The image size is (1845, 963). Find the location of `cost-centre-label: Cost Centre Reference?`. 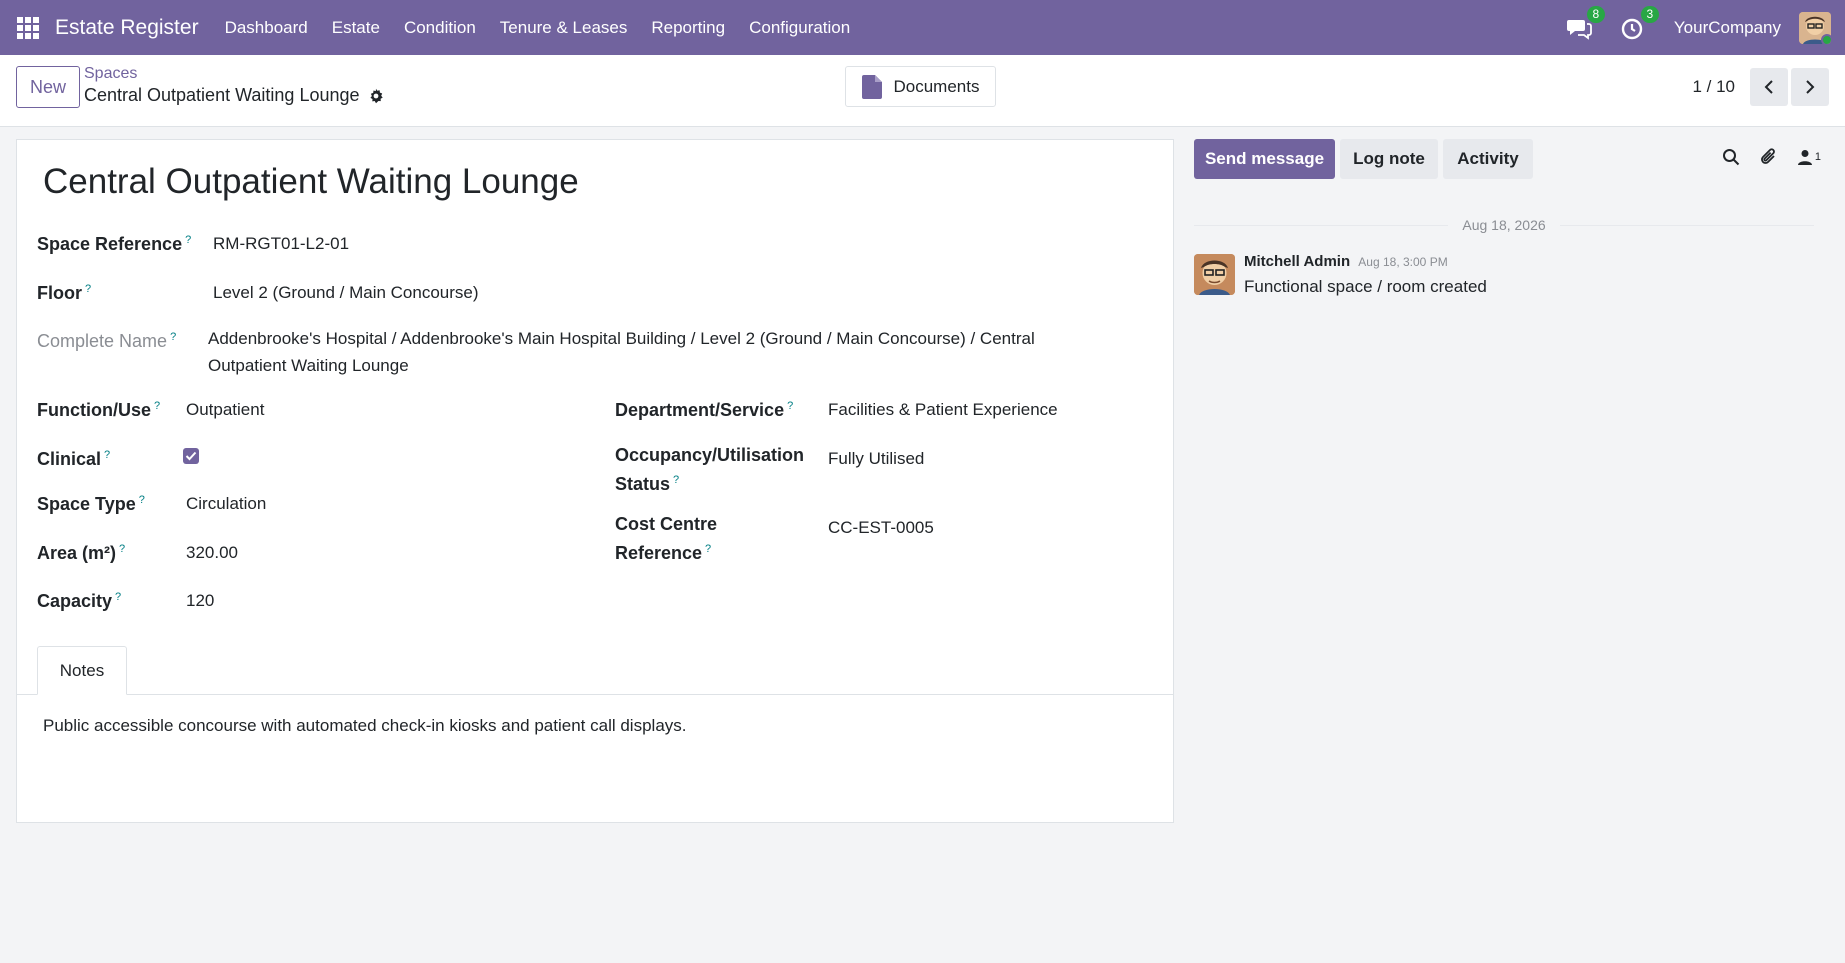

cost-centre-label: Cost Centre Reference? is located at coordinates (666, 539).